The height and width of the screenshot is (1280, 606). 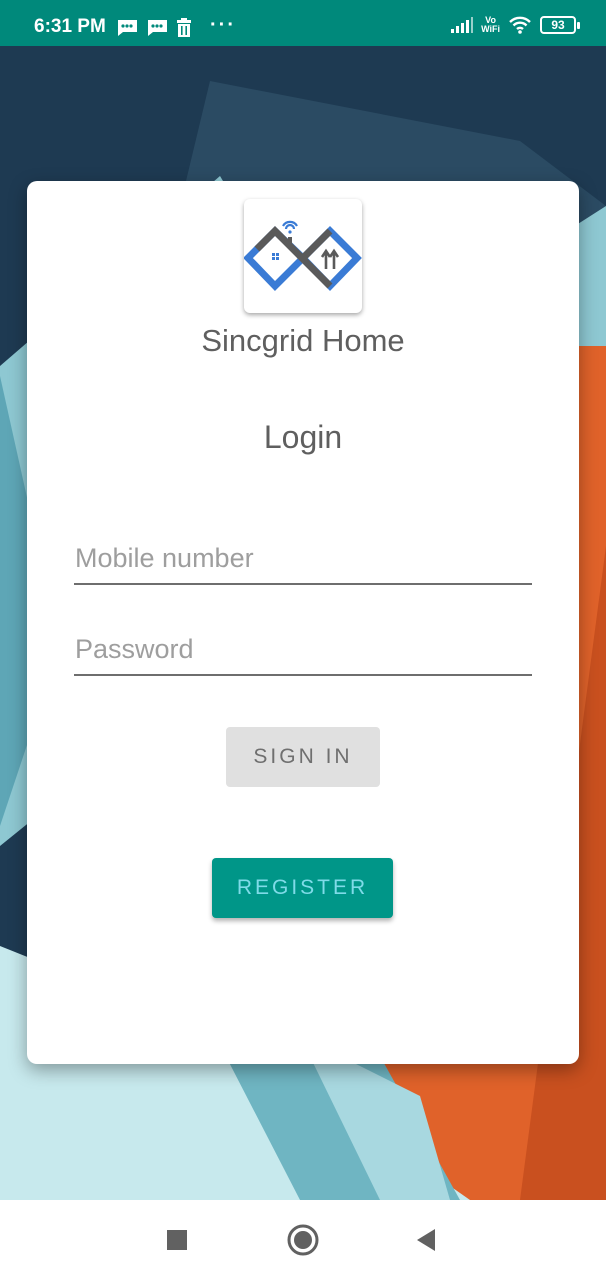 What do you see at coordinates (560, 25) in the screenshot?
I see `battery-icon: 93` at bounding box center [560, 25].